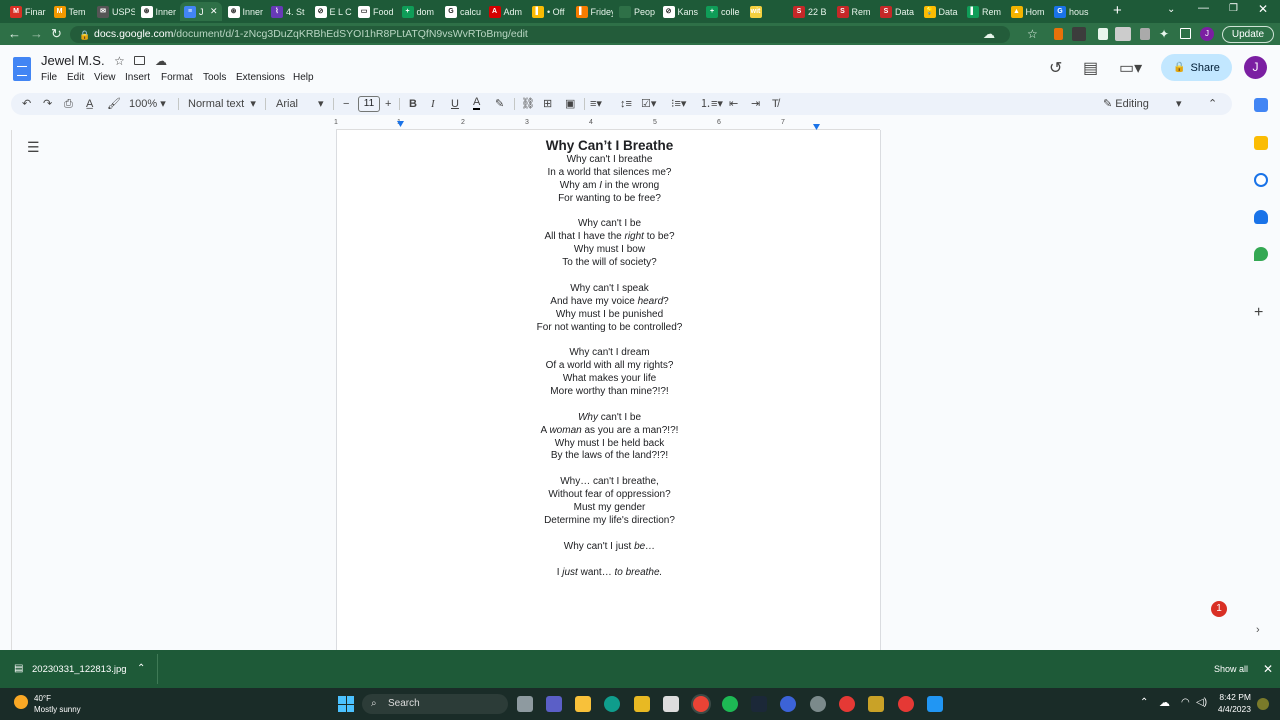  Describe the element at coordinates (1071, 11) in the screenshot. I see `browser-tab: Ghous` at that location.